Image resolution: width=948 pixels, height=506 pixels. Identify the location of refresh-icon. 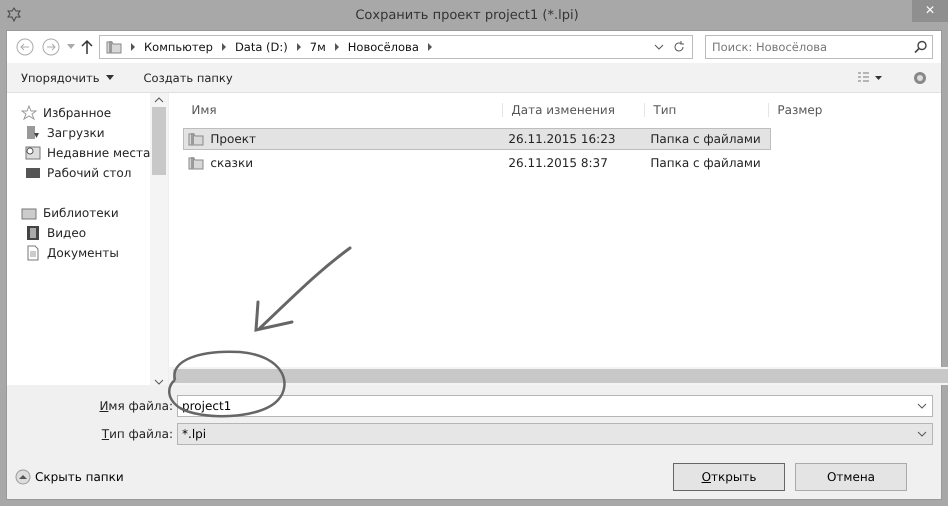
(679, 47).